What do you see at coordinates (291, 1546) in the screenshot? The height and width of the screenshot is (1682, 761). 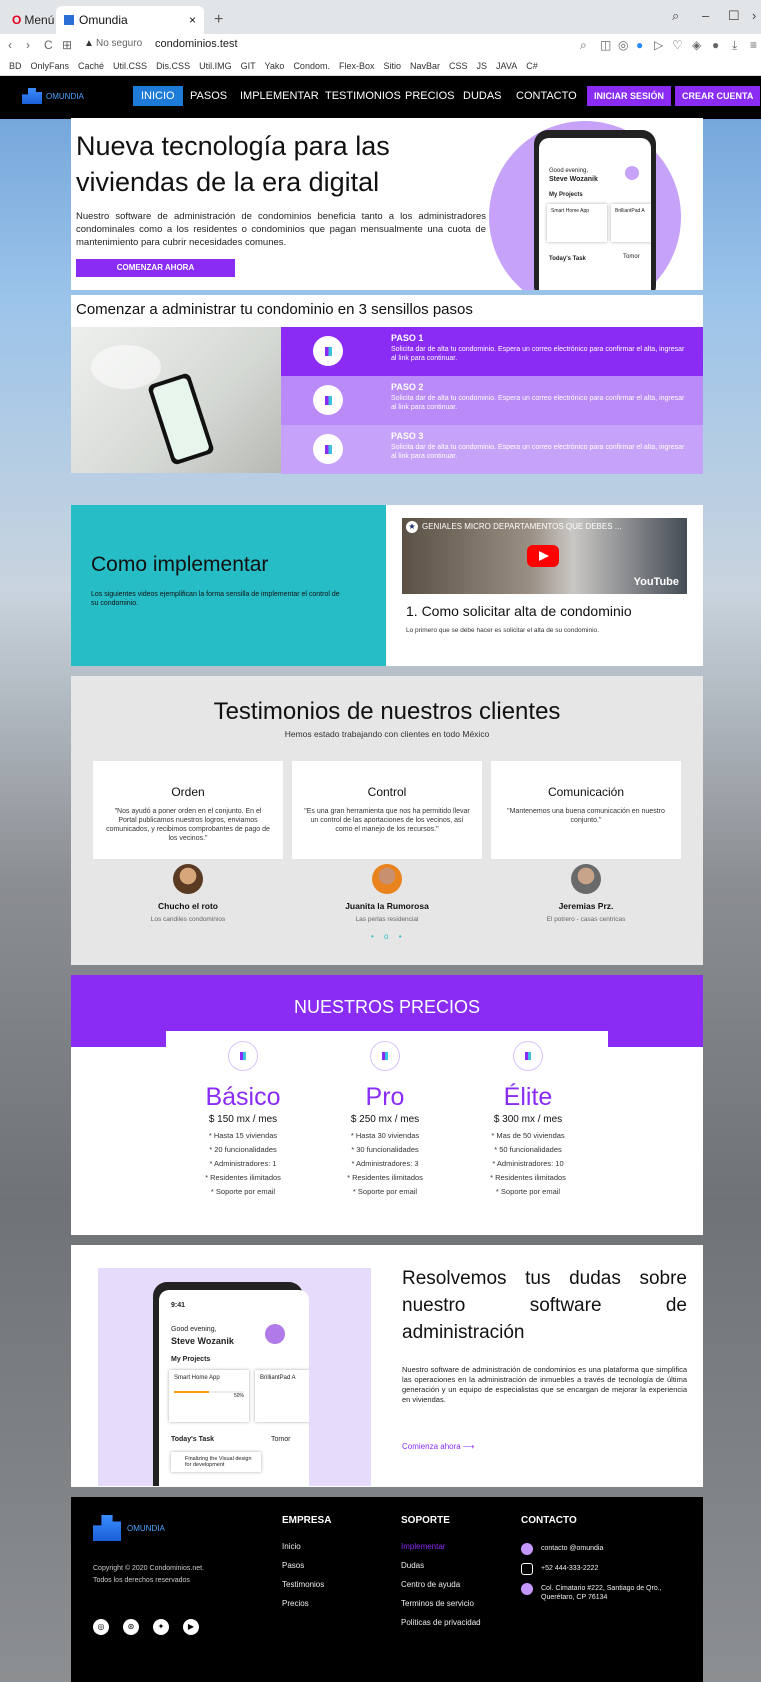 I see `footer-link-inicio: Inicio` at bounding box center [291, 1546].